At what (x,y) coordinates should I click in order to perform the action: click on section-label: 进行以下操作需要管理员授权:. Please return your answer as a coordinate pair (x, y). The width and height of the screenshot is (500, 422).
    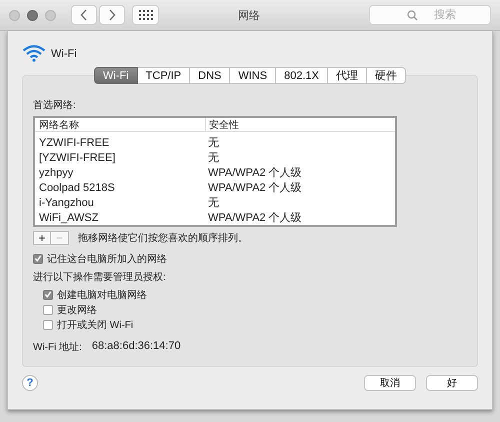
    Looking at the image, I should click on (100, 277).